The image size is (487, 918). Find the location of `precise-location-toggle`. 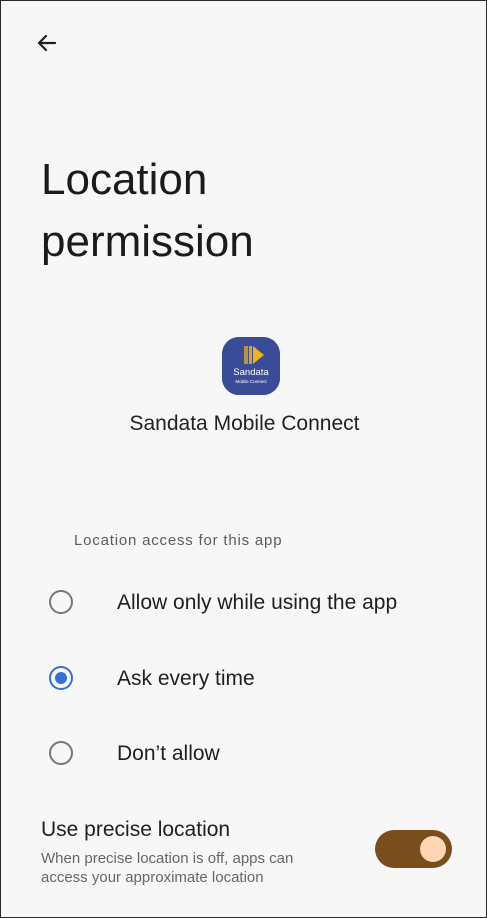

precise-location-toggle is located at coordinates (413, 849).